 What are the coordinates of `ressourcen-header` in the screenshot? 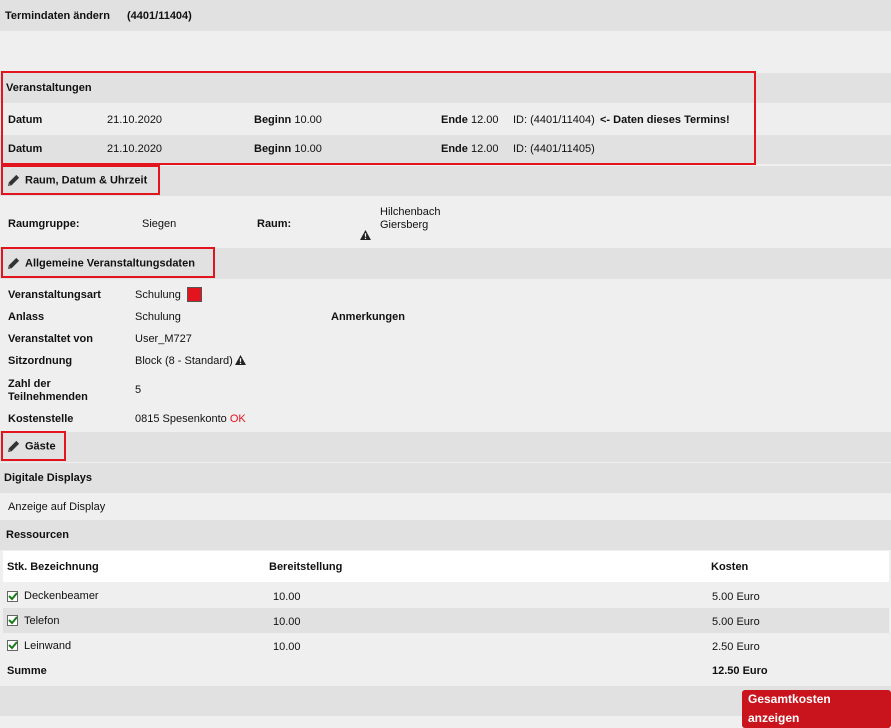 It's located at (445, 535).